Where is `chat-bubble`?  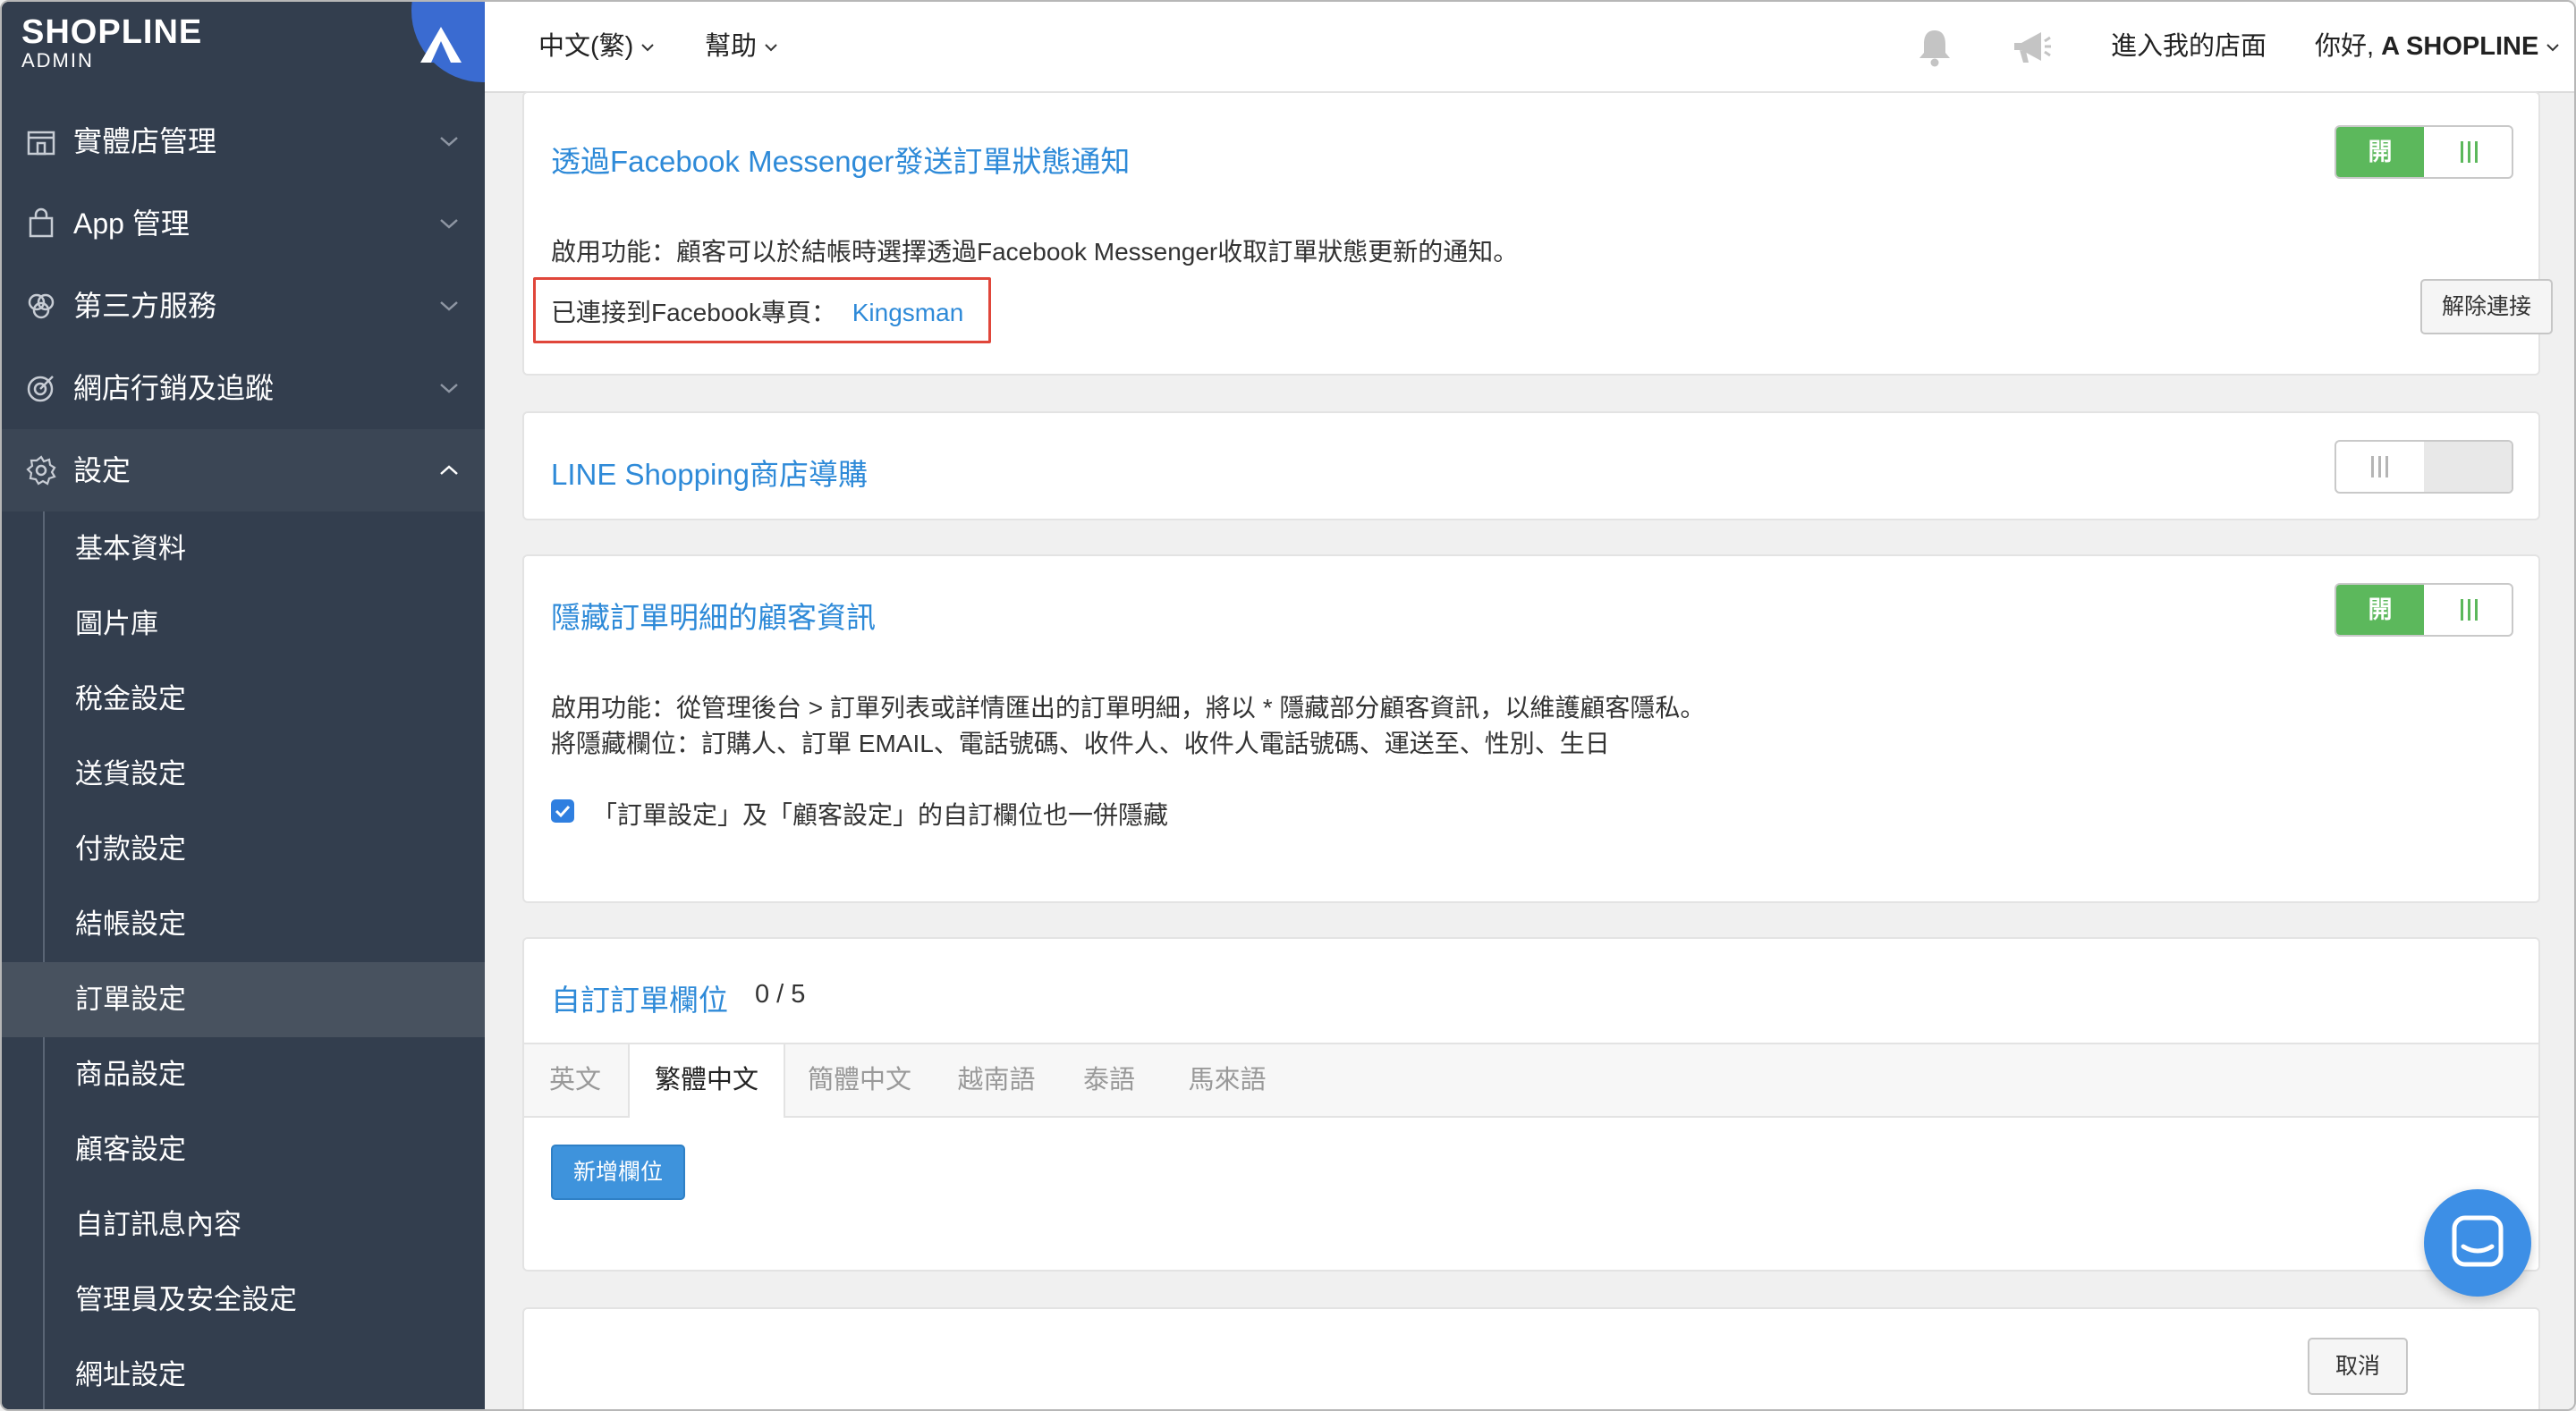
chat-bubble is located at coordinates (2477, 1243).